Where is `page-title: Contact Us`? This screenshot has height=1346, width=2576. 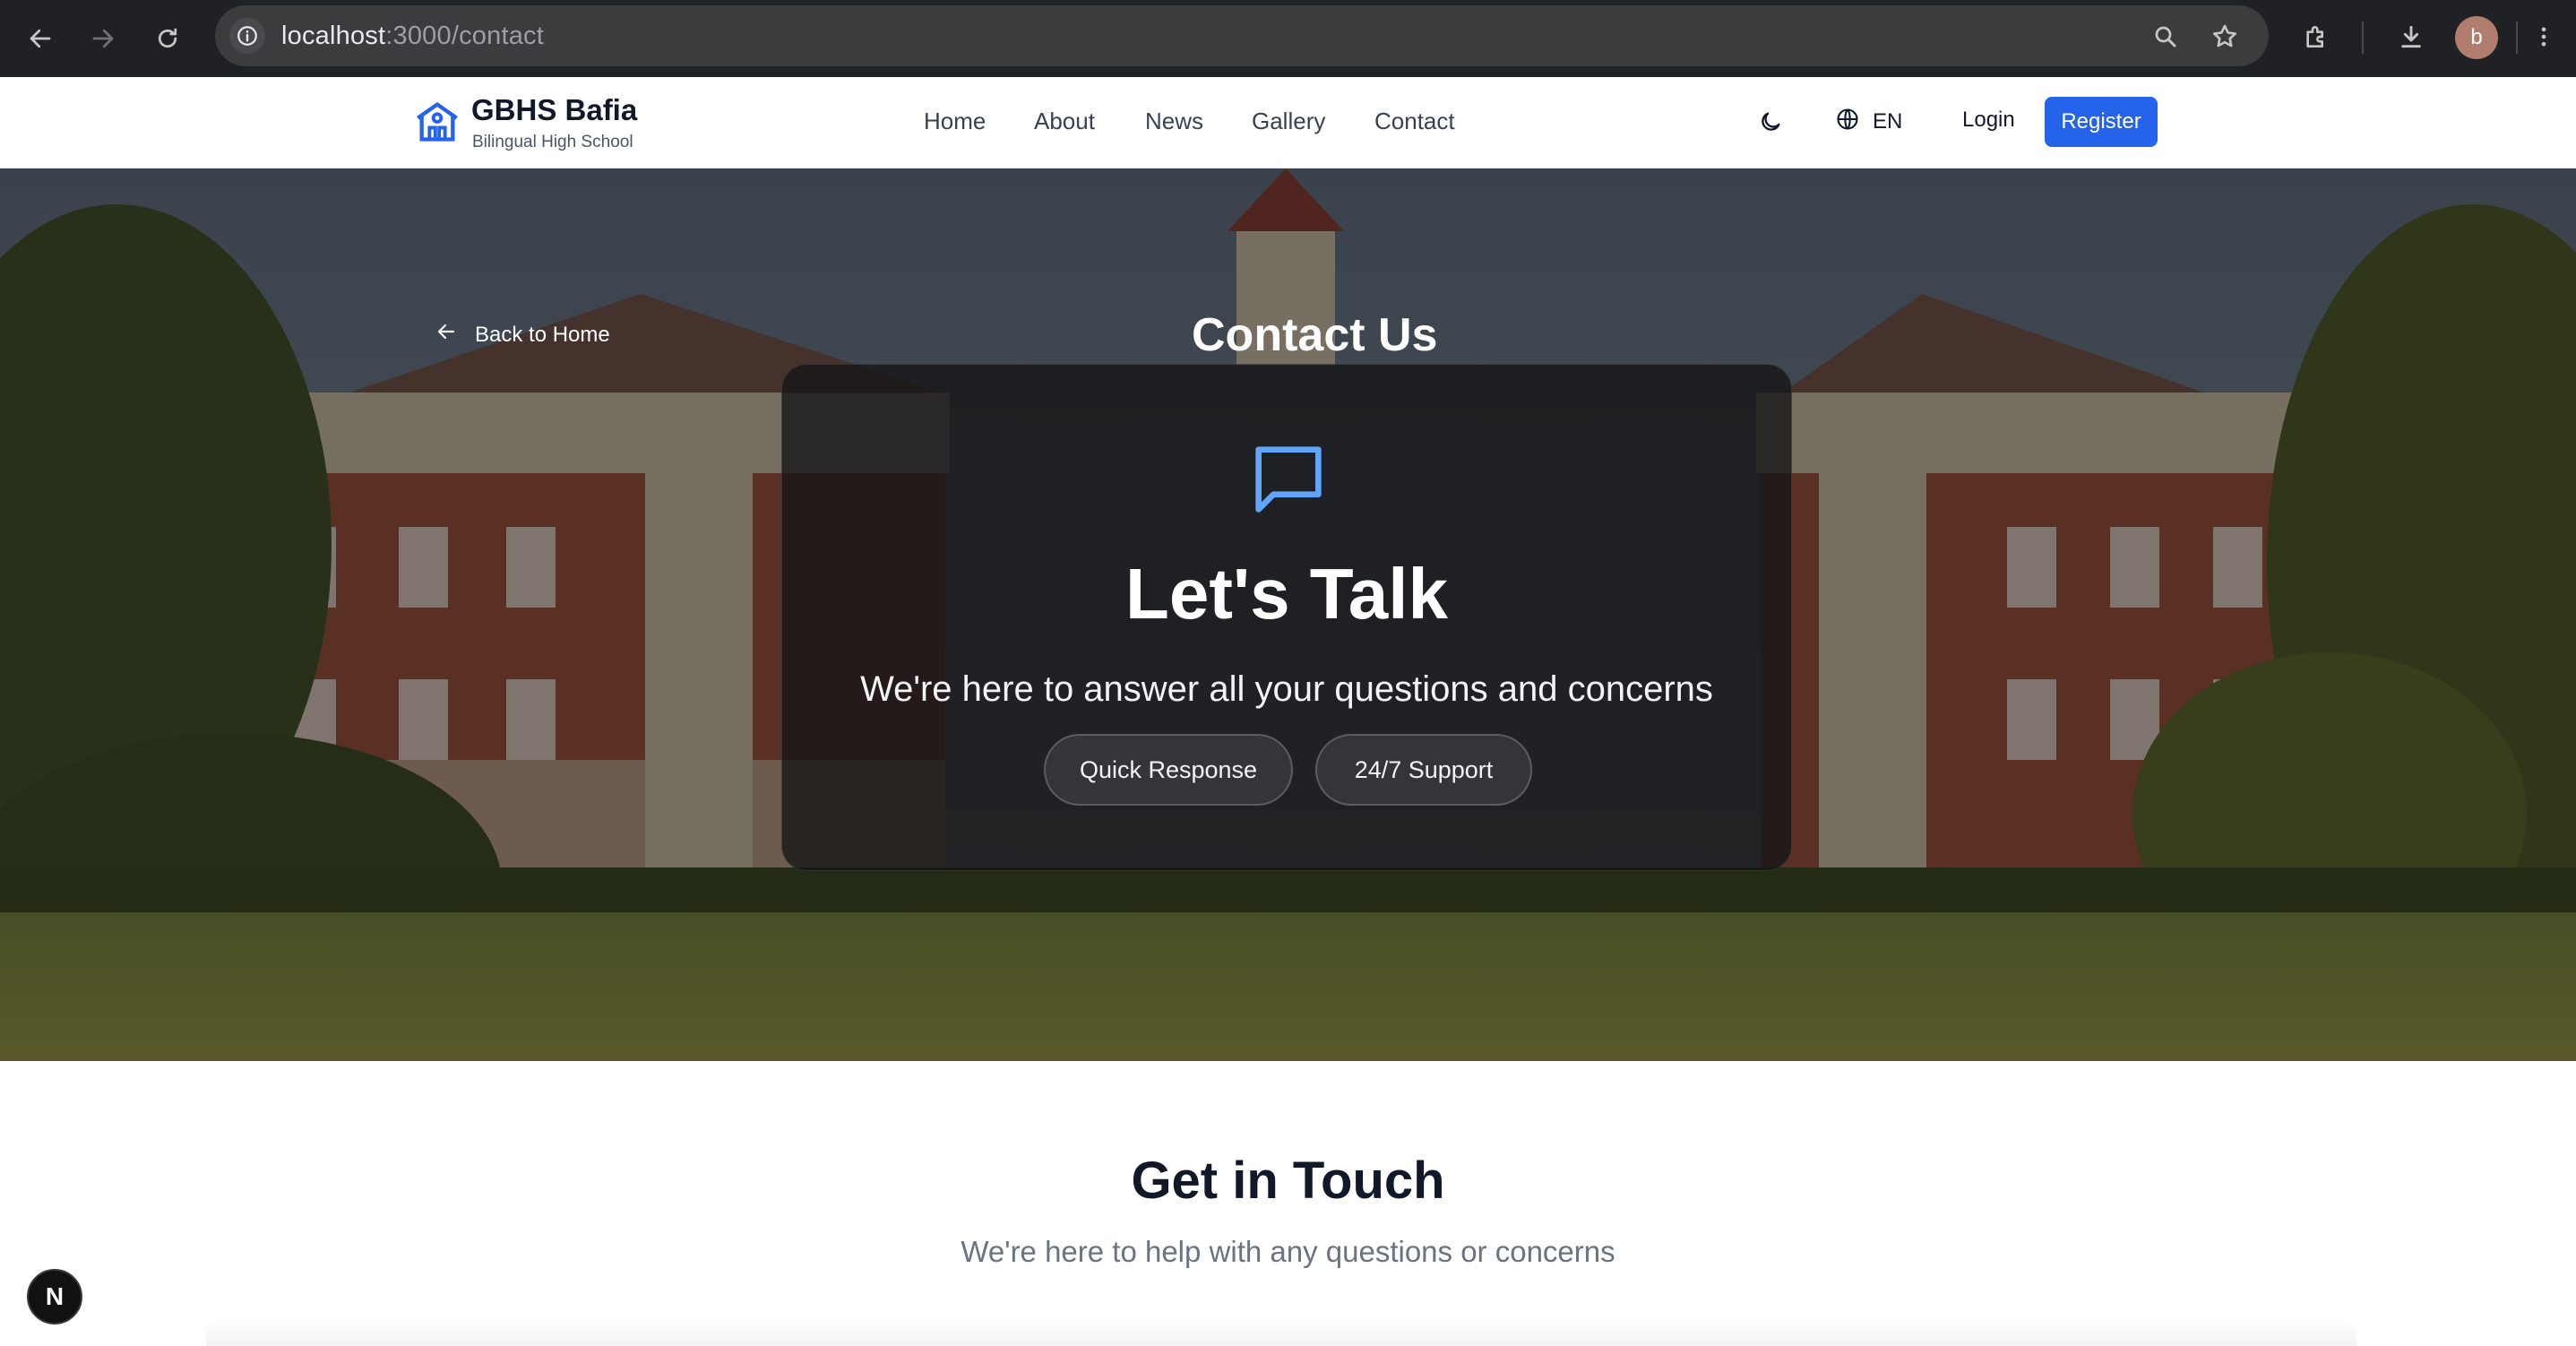
page-title: Contact Us is located at coordinates (1315, 335).